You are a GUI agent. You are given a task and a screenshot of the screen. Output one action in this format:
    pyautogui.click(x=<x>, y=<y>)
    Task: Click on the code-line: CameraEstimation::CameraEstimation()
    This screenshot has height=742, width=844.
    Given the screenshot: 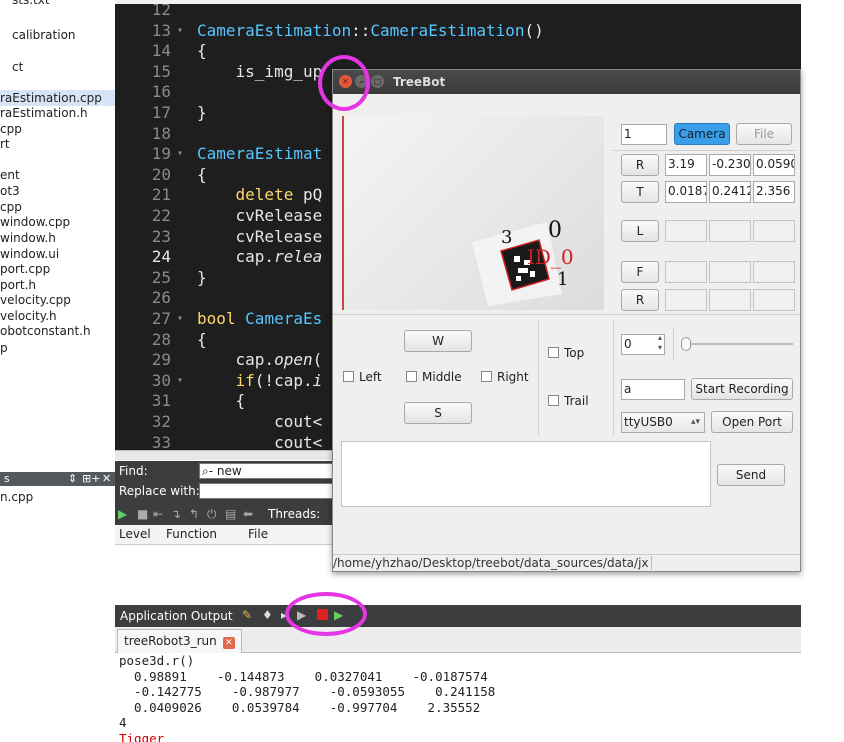 What is the action you would take?
    pyautogui.click(x=370, y=31)
    